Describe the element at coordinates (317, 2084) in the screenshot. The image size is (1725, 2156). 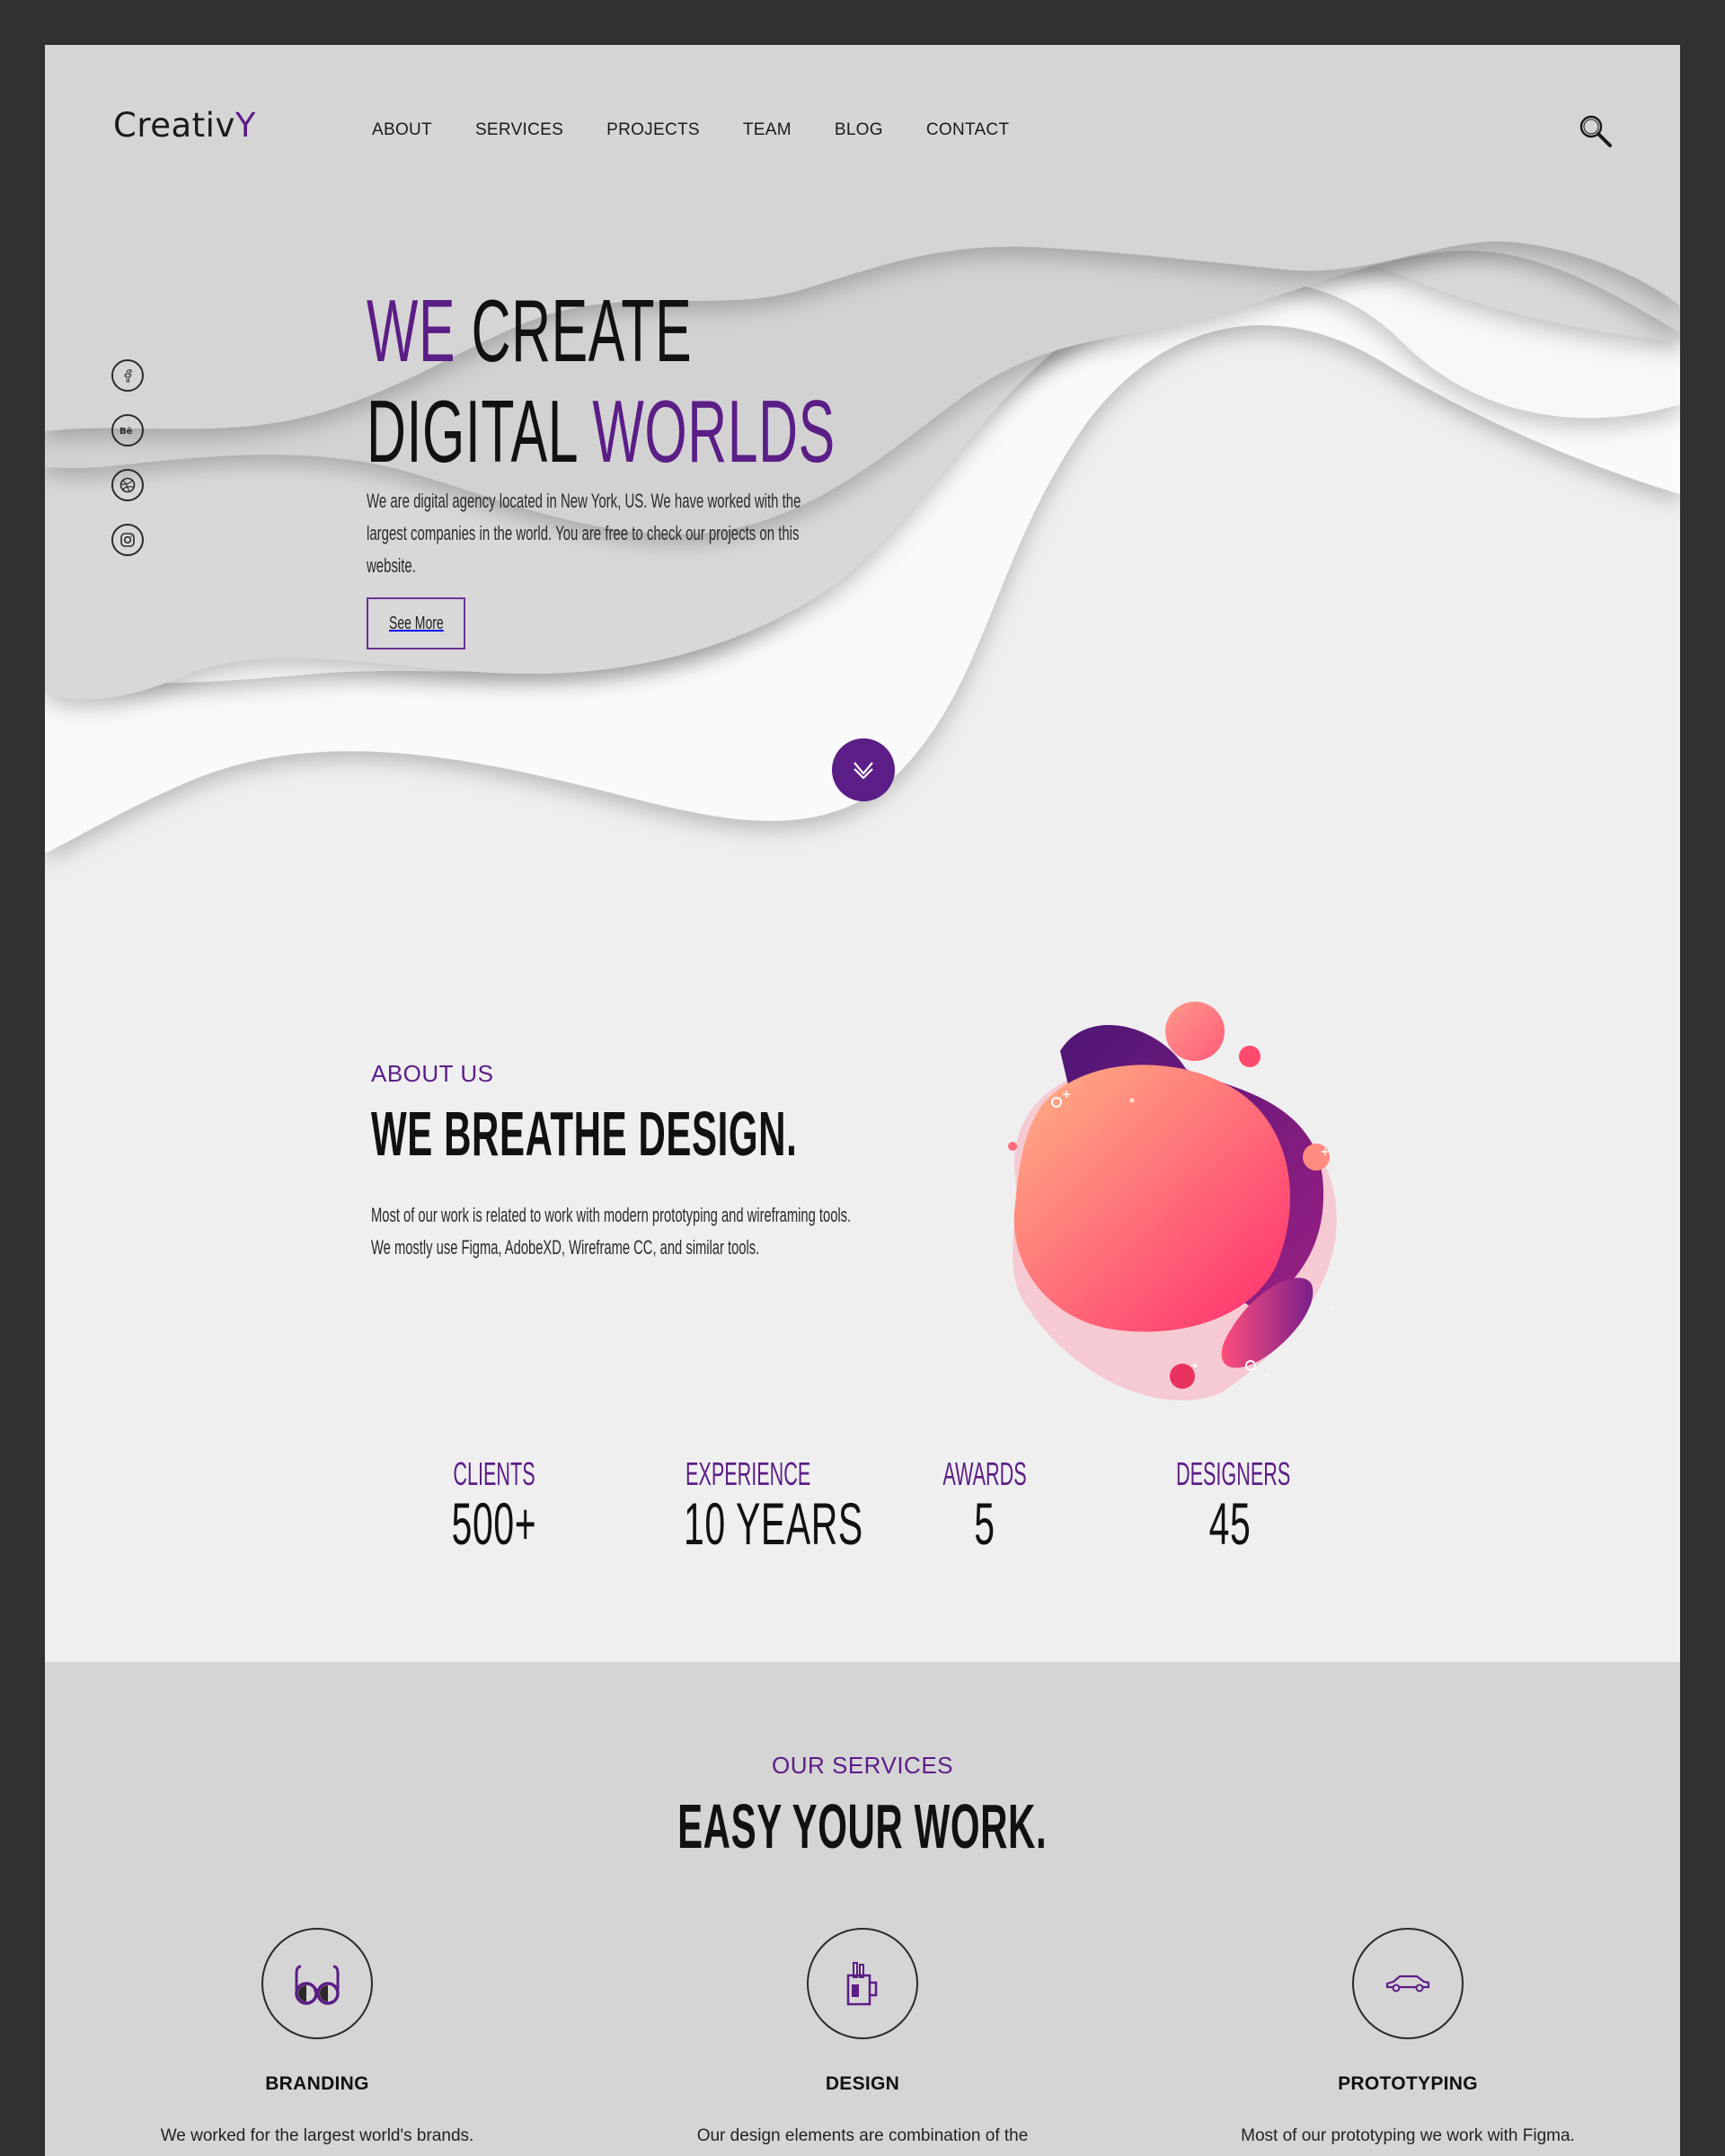
I see `service-name: BRANDING` at that location.